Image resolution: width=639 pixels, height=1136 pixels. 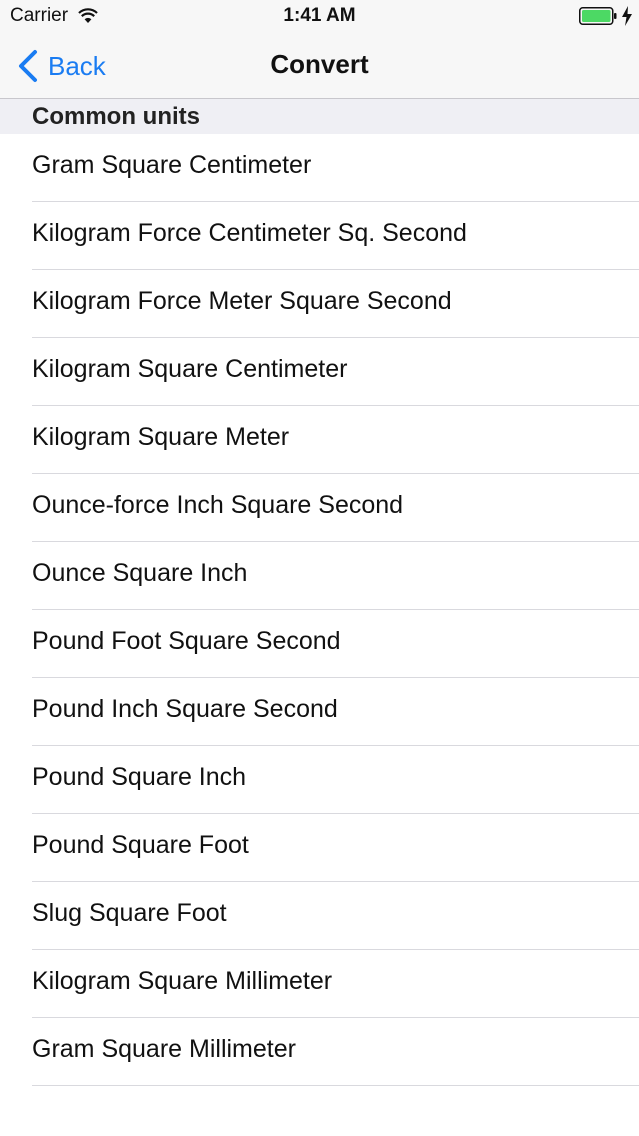 What do you see at coordinates (140, 845) in the screenshot?
I see `list-item-label: Pound Square Foot` at bounding box center [140, 845].